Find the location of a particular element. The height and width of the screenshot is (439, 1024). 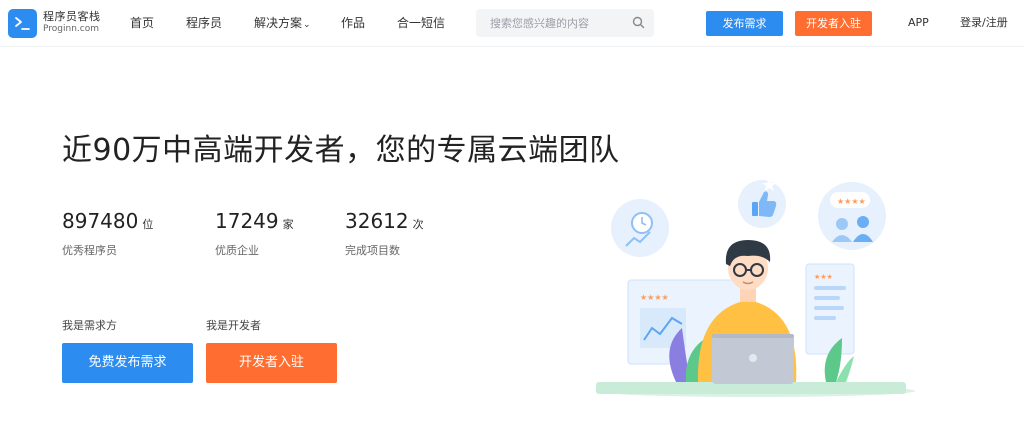

nav-works: 作品 is located at coordinates (353, 23).